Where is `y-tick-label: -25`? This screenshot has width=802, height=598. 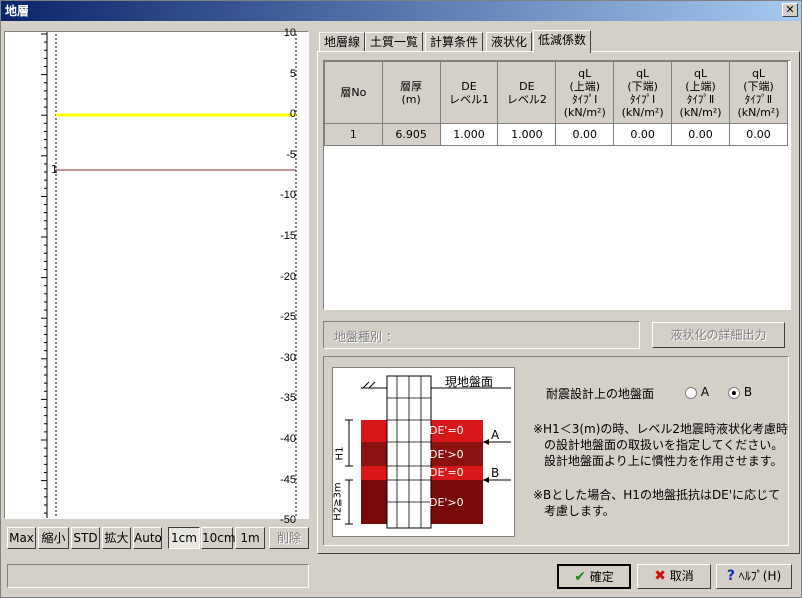
y-tick-label: -25 is located at coordinates (288, 317).